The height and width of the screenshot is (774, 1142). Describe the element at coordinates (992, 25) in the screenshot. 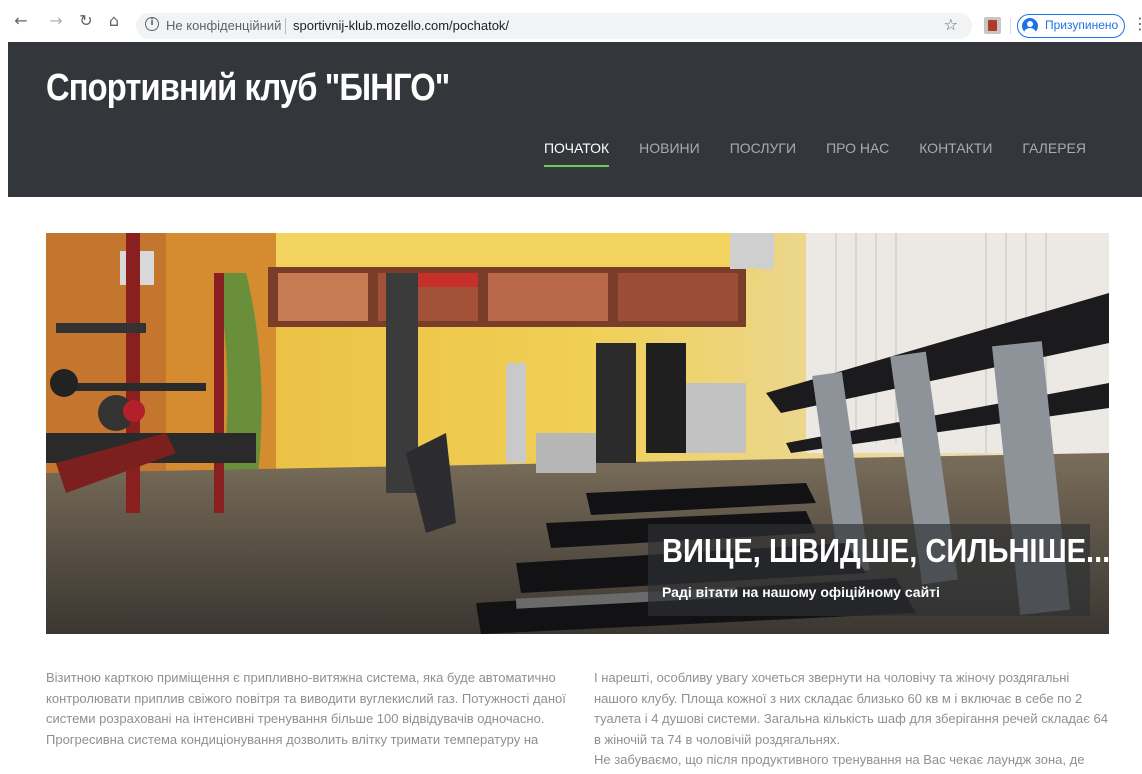

I see `pdf-extension-icon` at that location.